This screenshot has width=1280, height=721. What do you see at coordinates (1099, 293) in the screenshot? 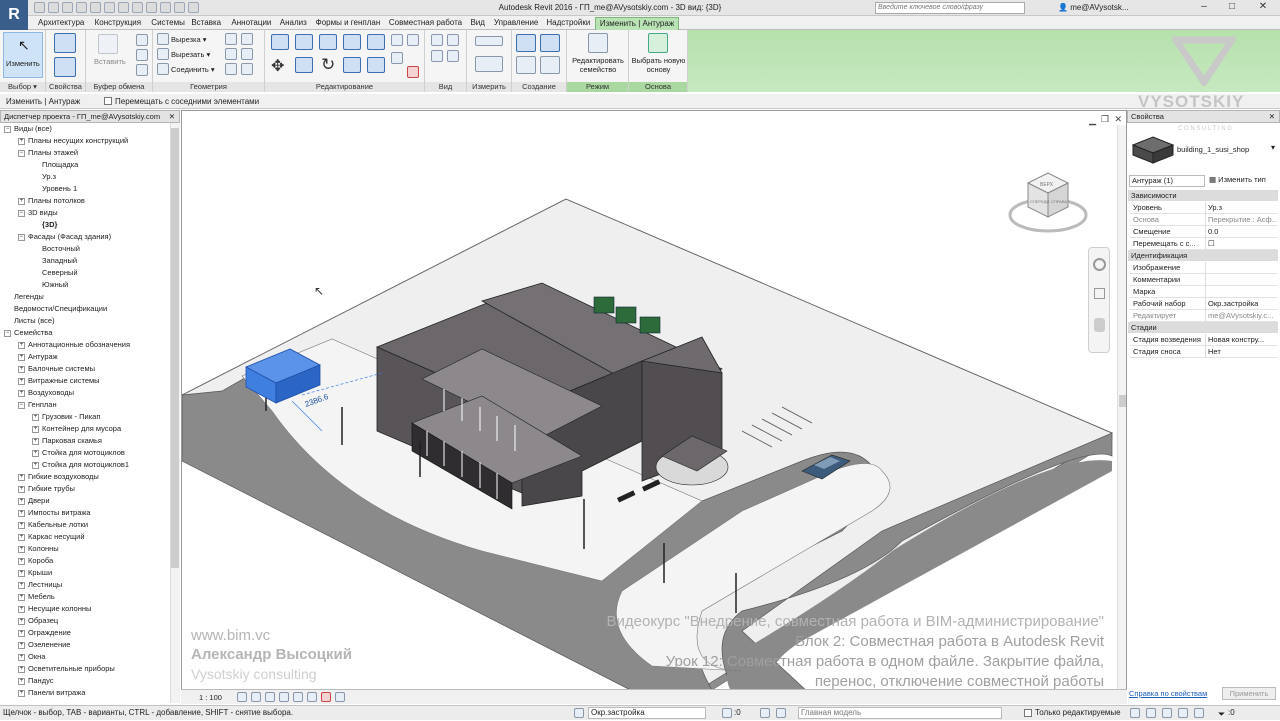
I see `zoom-icon` at bounding box center [1099, 293].